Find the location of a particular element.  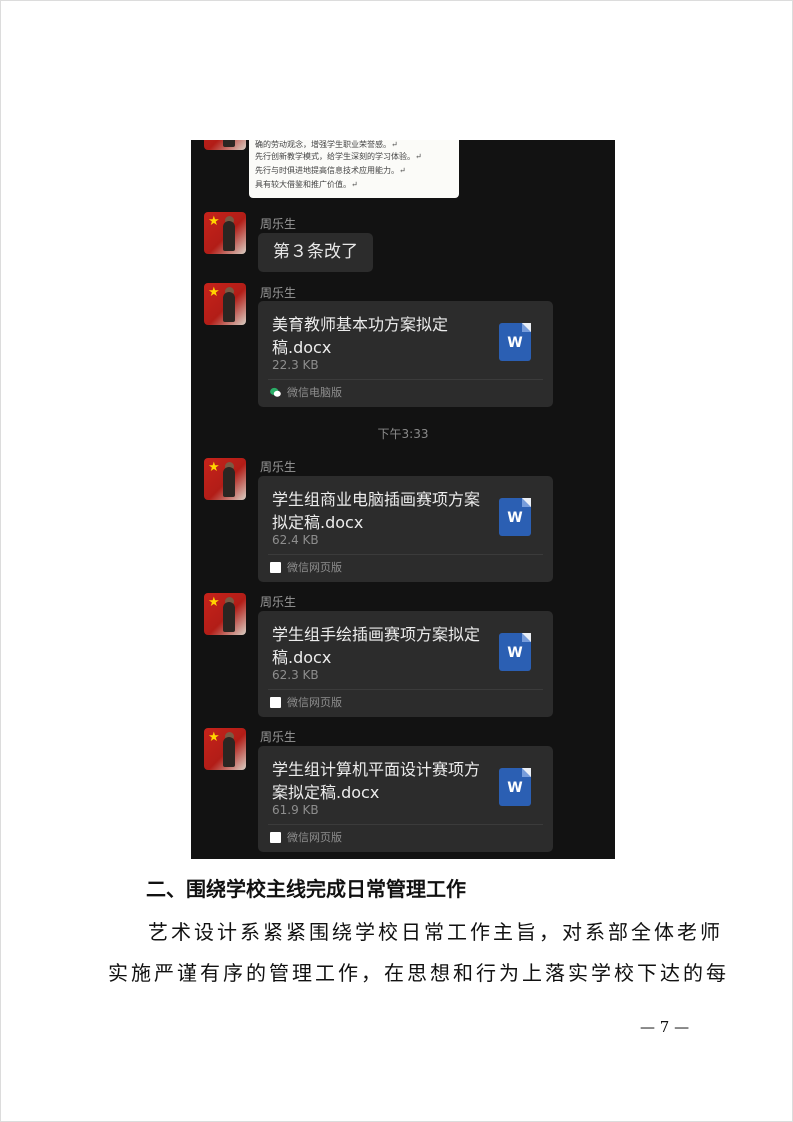

page-number: — 7 — is located at coordinates (665, 1027).